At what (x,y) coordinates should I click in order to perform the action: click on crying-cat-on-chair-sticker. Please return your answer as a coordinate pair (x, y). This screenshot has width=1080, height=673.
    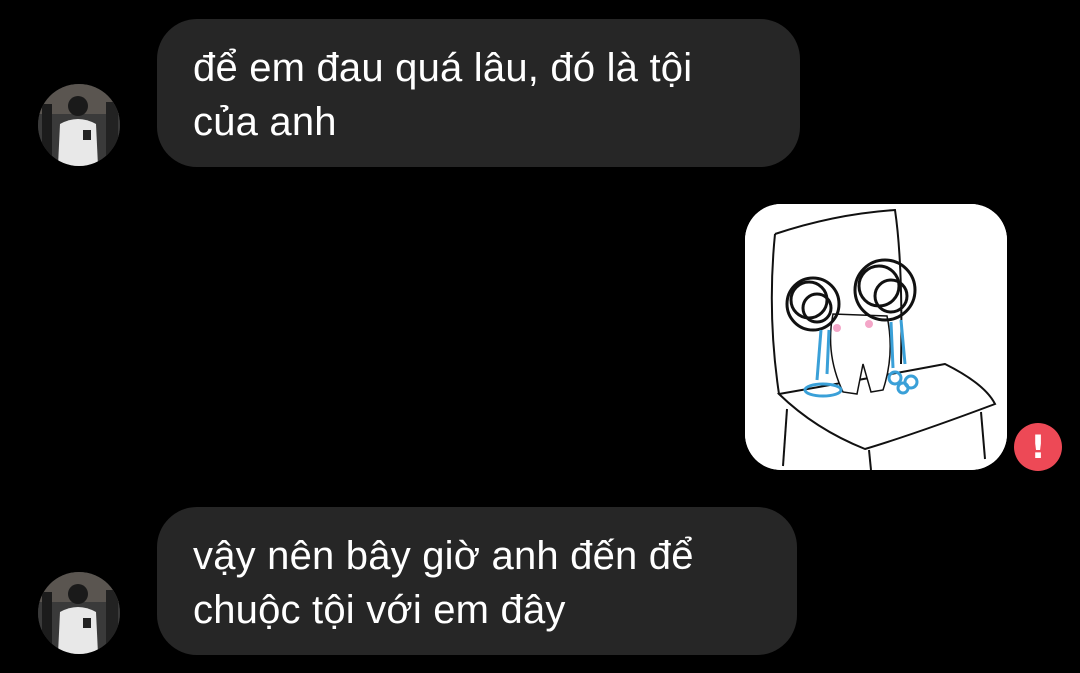
    Looking at the image, I should click on (876, 337).